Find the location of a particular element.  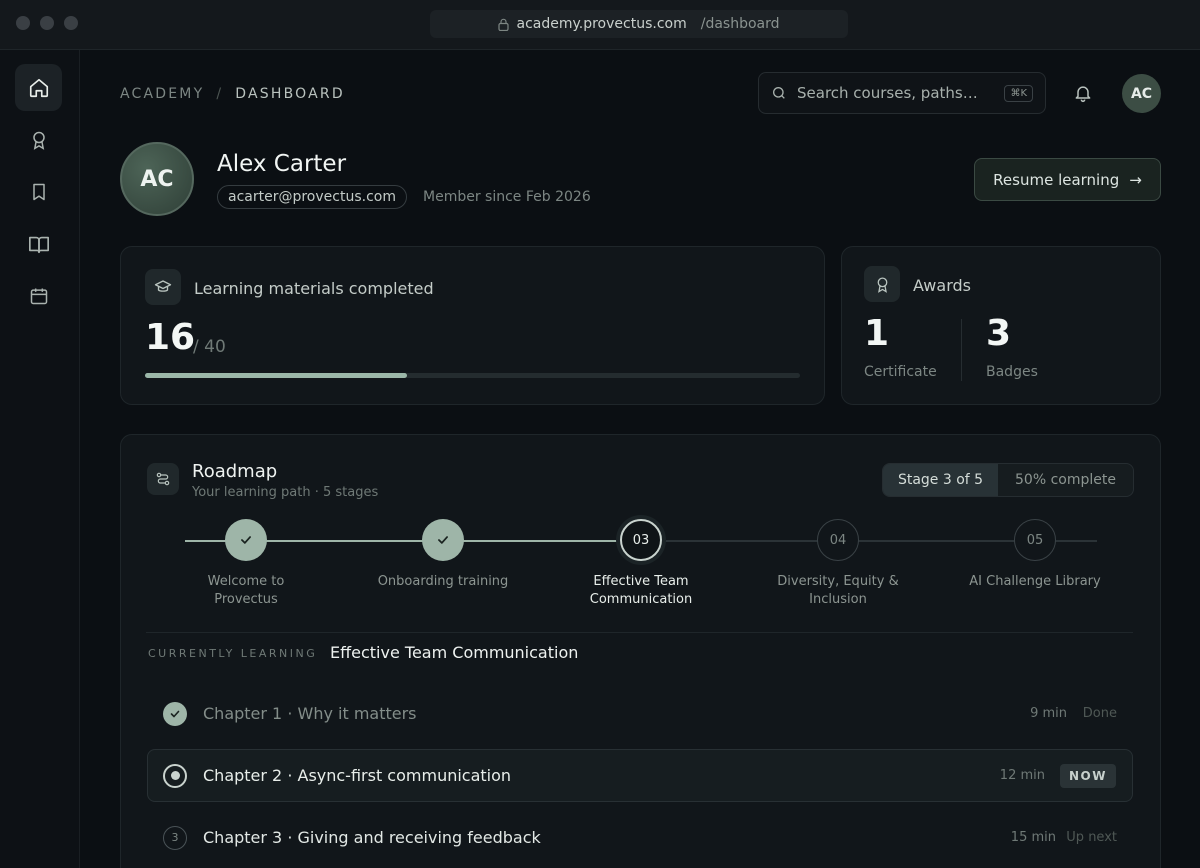

sidebar-item-library is located at coordinates (38, 243).